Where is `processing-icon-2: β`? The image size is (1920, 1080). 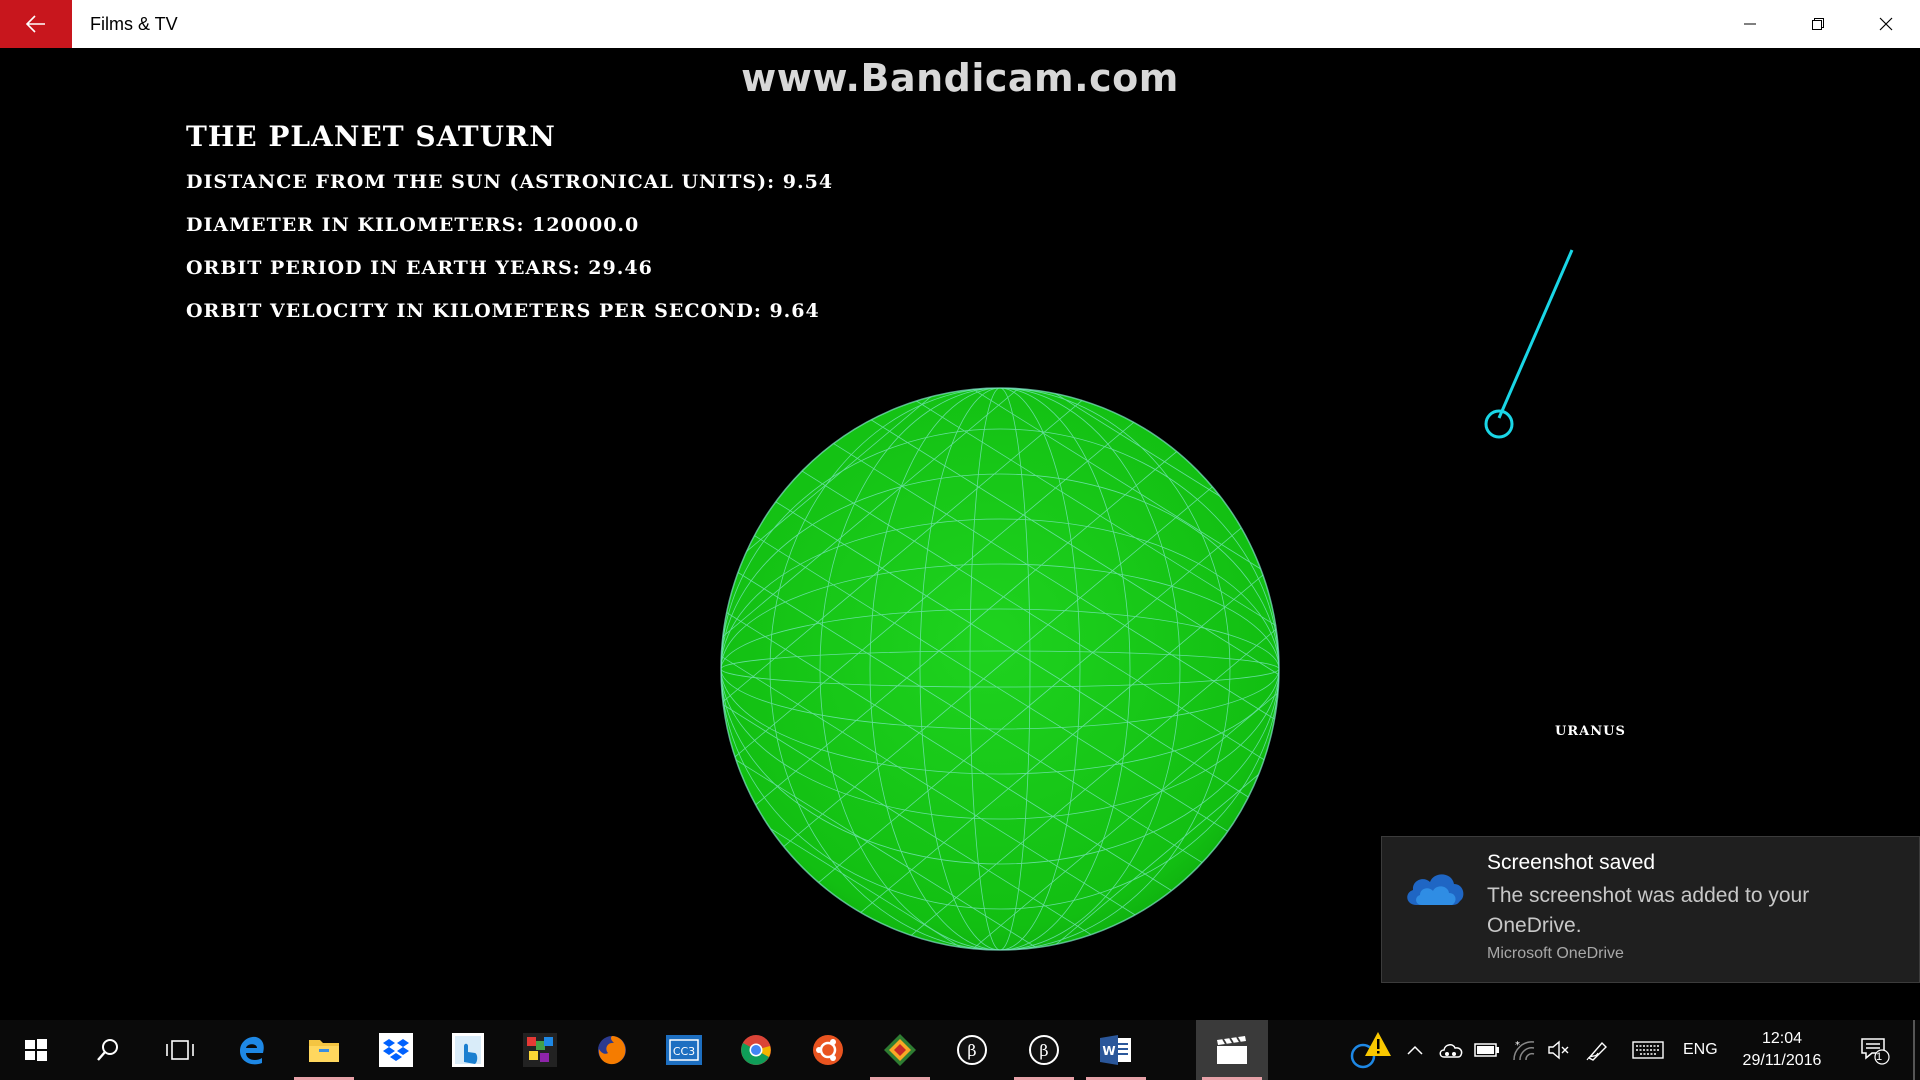 processing-icon-2: β is located at coordinates (1044, 1050).